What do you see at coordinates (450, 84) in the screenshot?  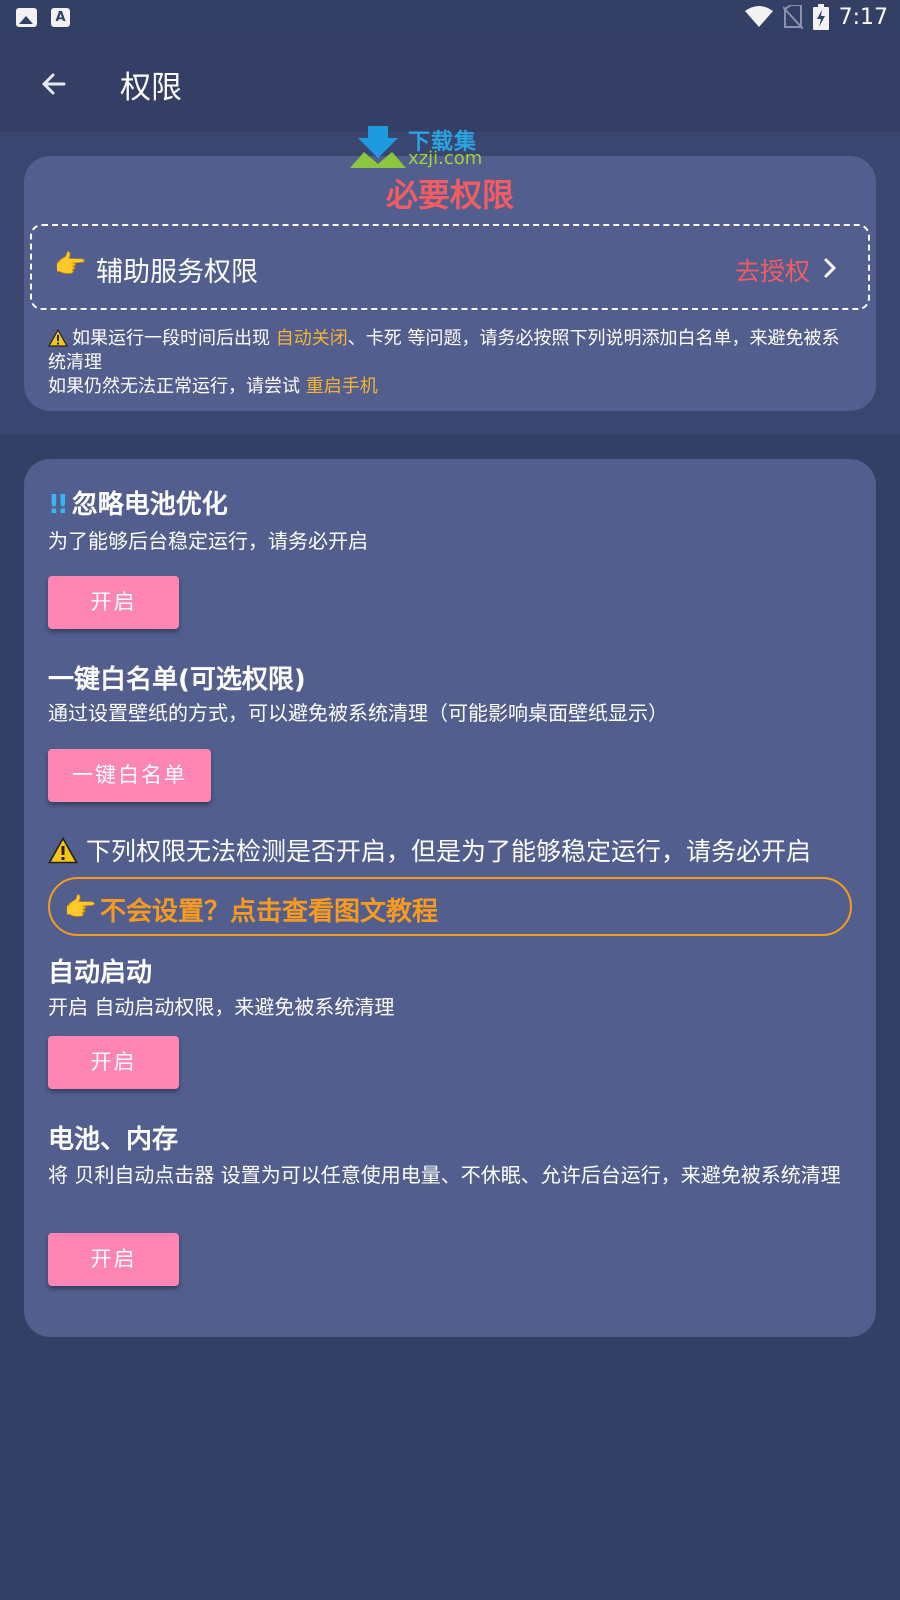 I see `app-bar: 权限` at bounding box center [450, 84].